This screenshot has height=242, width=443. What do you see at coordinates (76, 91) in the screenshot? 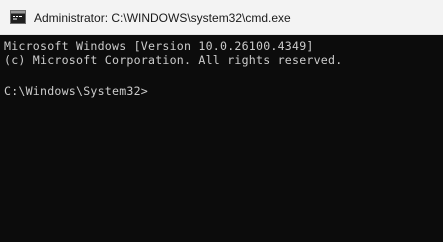
I see `console-prompt: C:\Windows\System32>` at bounding box center [76, 91].